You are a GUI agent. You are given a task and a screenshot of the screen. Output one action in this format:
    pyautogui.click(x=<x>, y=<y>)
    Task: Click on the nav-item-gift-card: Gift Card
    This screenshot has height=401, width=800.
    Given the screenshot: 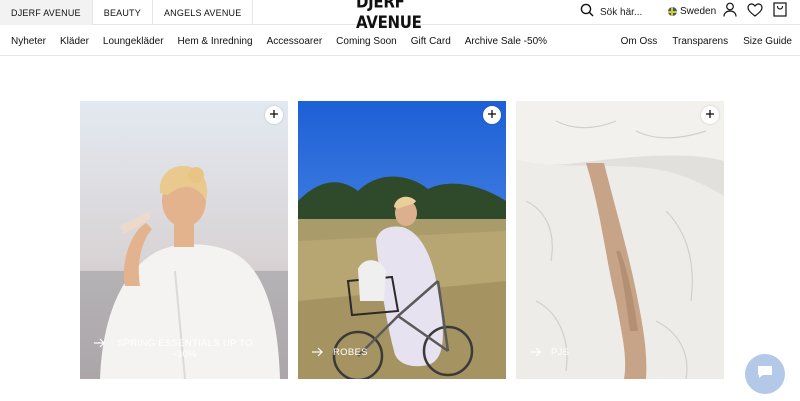 What is the action you would take?
    pyautogui.click(x=431, y=41)
    